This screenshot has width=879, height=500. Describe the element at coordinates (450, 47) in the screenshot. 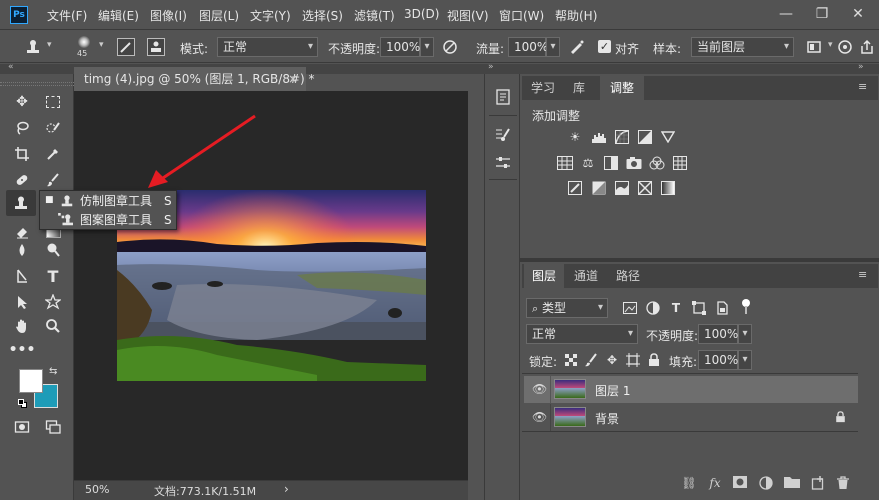

I see `pressure-opacity-icon` at that location.